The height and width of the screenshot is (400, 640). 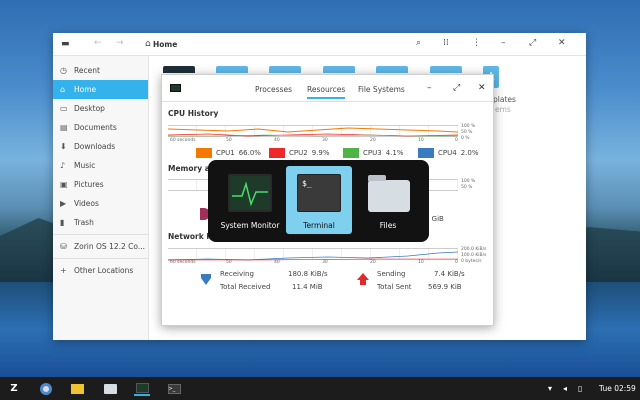 I want to click on sidebar-item-desktop: ▭ Desktop, so click(x=100, y=108).